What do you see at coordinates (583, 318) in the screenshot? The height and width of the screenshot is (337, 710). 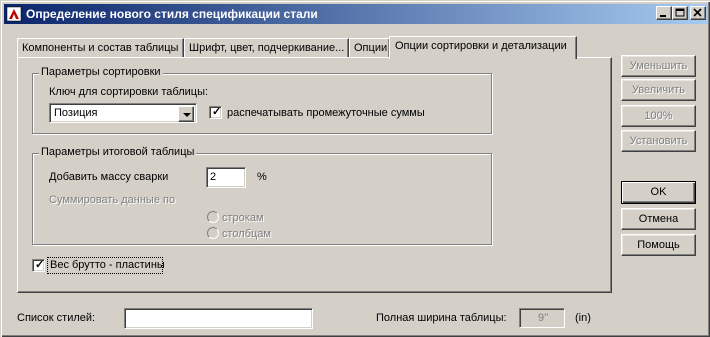 I see `table-width-unit: (in)` at bounding box center [583, 318].